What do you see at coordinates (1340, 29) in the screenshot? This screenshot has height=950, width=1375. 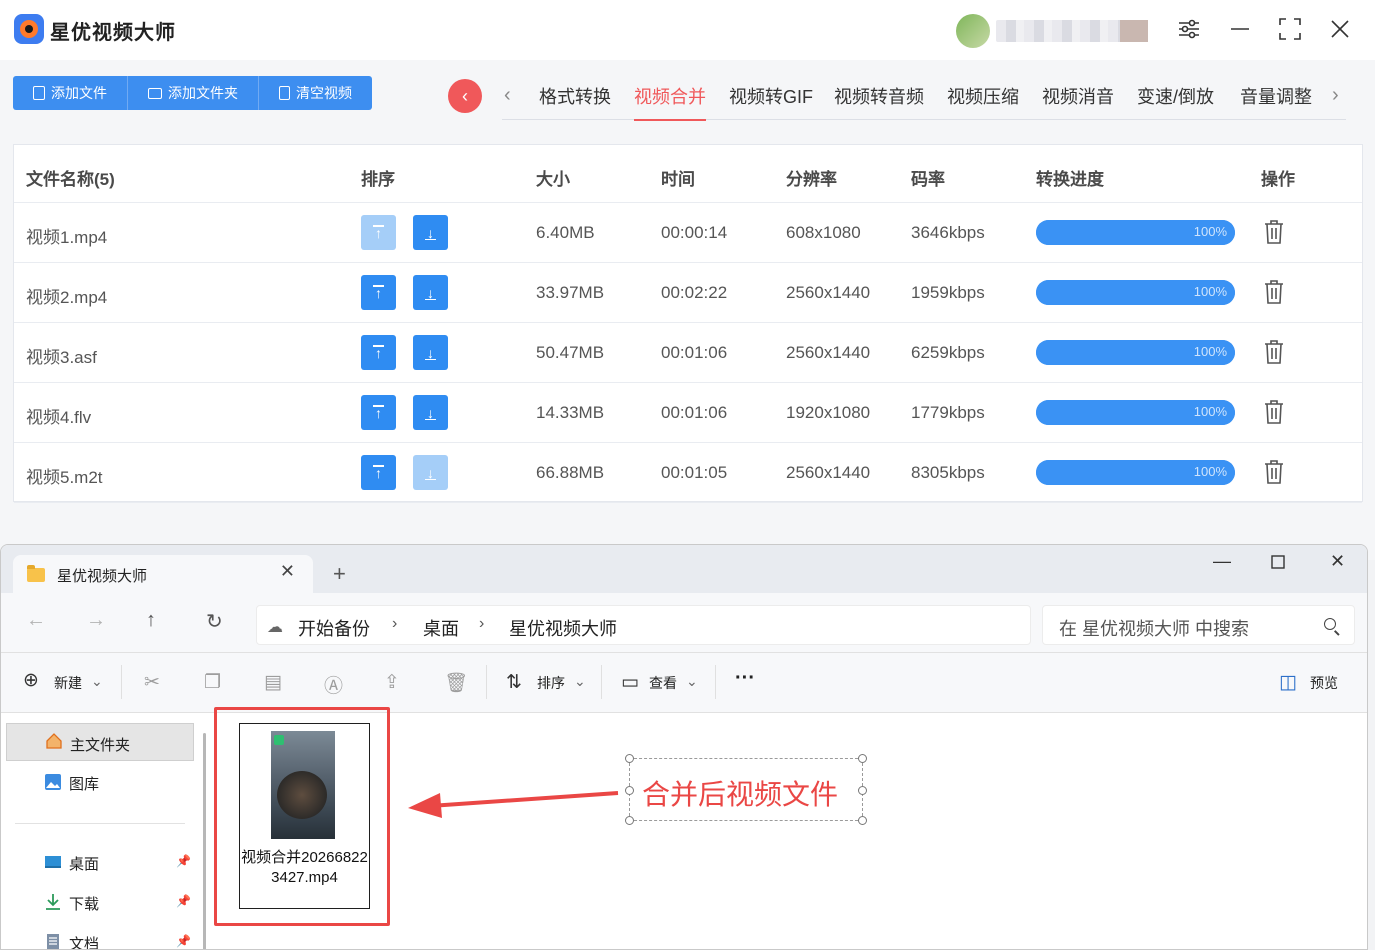 I see `close-icon` at bounding box center [1340, 29].